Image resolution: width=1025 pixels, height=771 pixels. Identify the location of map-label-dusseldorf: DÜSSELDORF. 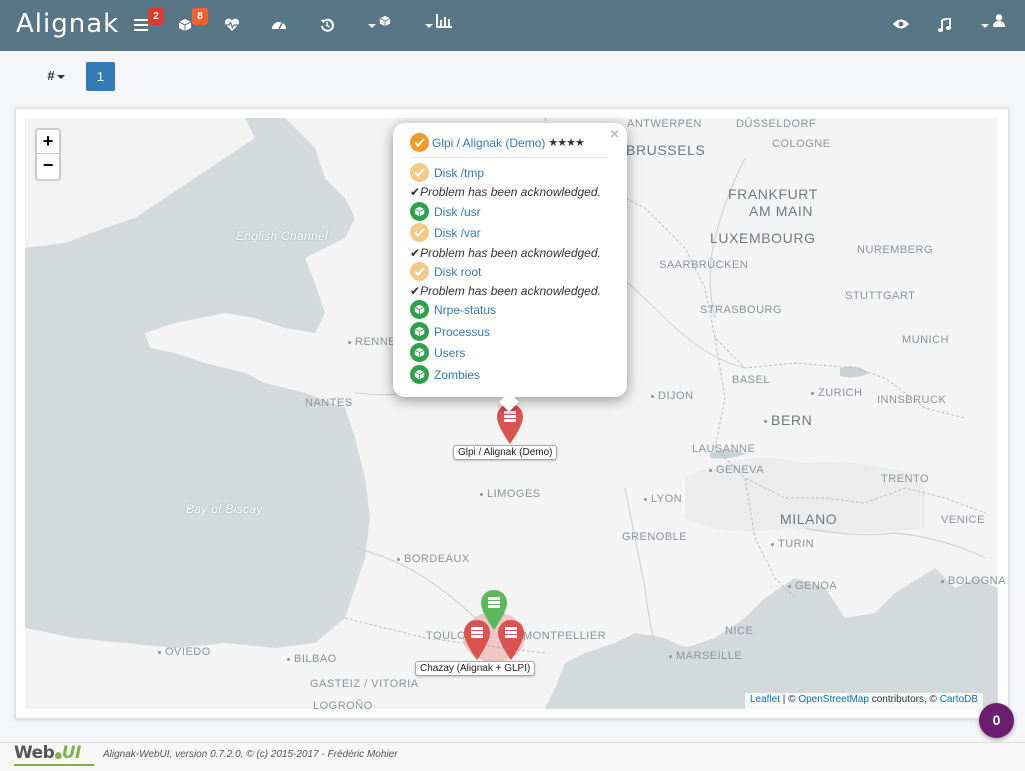
(776, 124).